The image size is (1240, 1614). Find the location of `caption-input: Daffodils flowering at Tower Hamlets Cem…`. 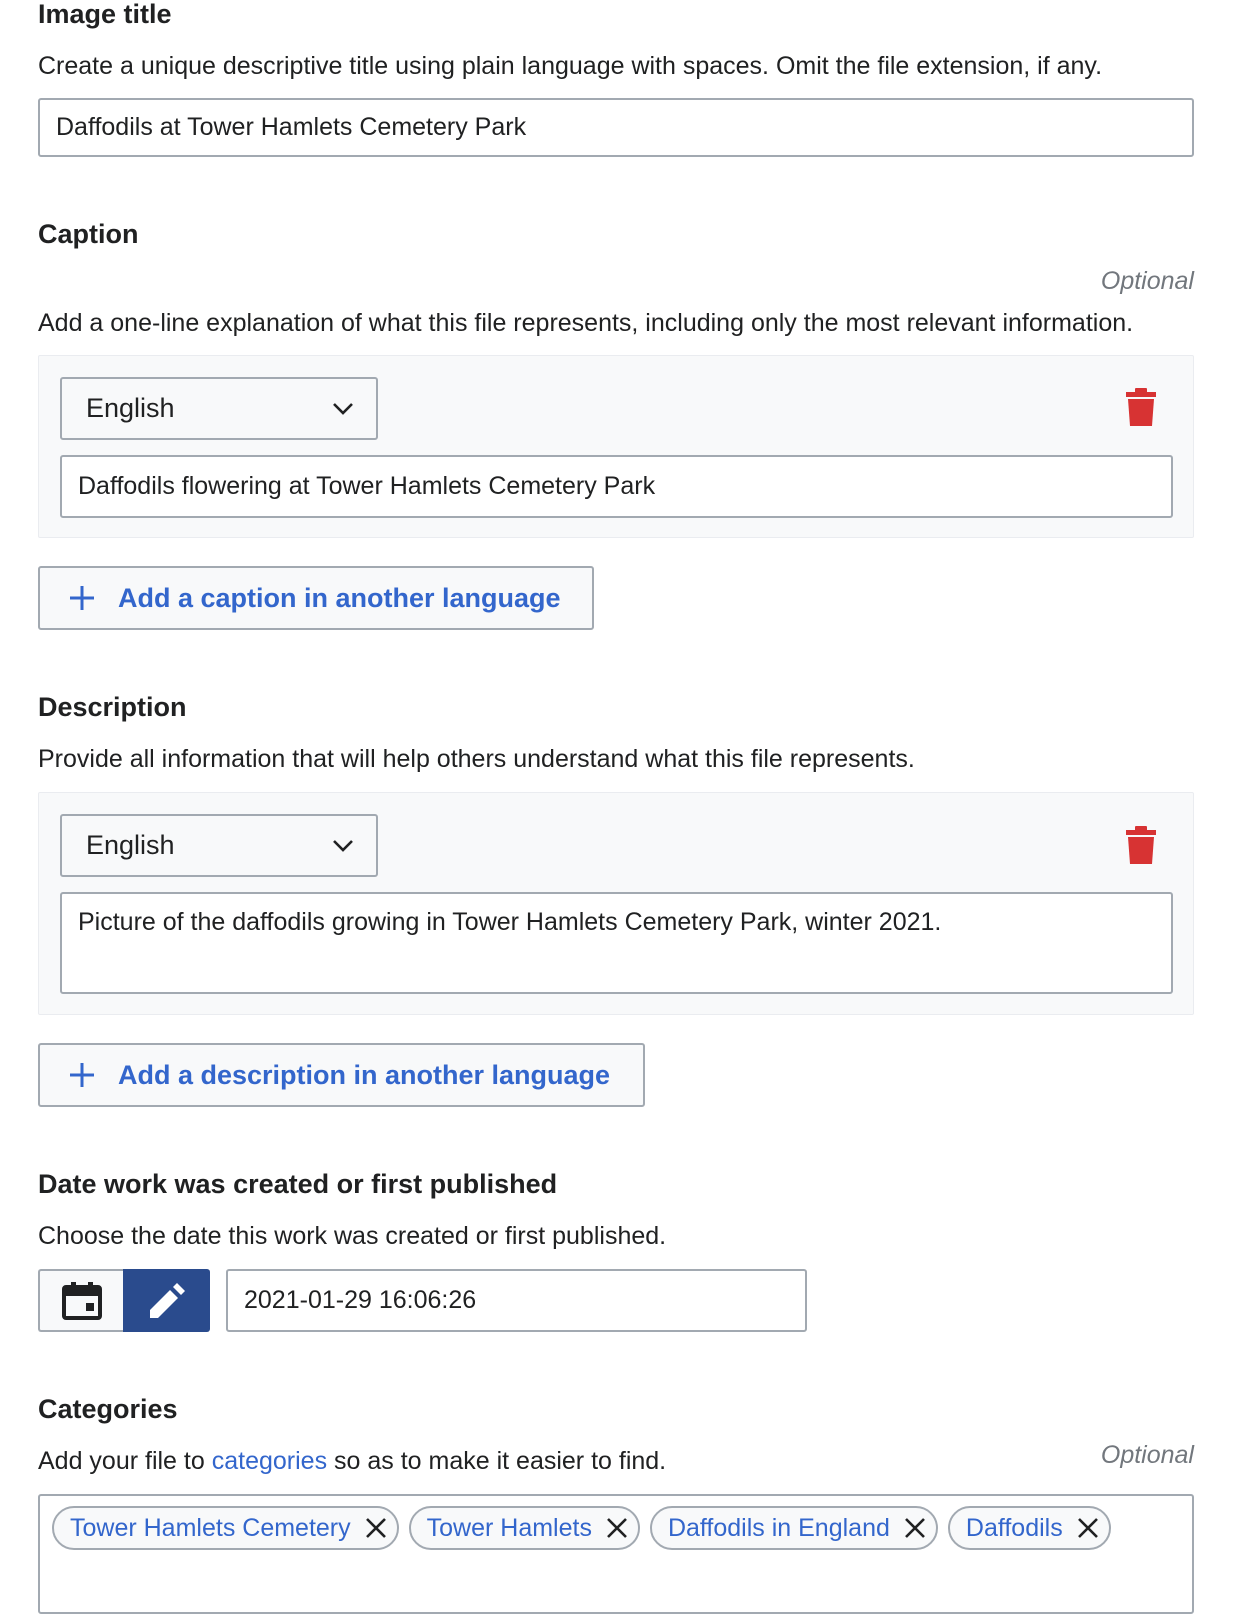

caption-input: Daffodils flowering at Tower Hamlets Cem… is located at coordinates (616, 486).